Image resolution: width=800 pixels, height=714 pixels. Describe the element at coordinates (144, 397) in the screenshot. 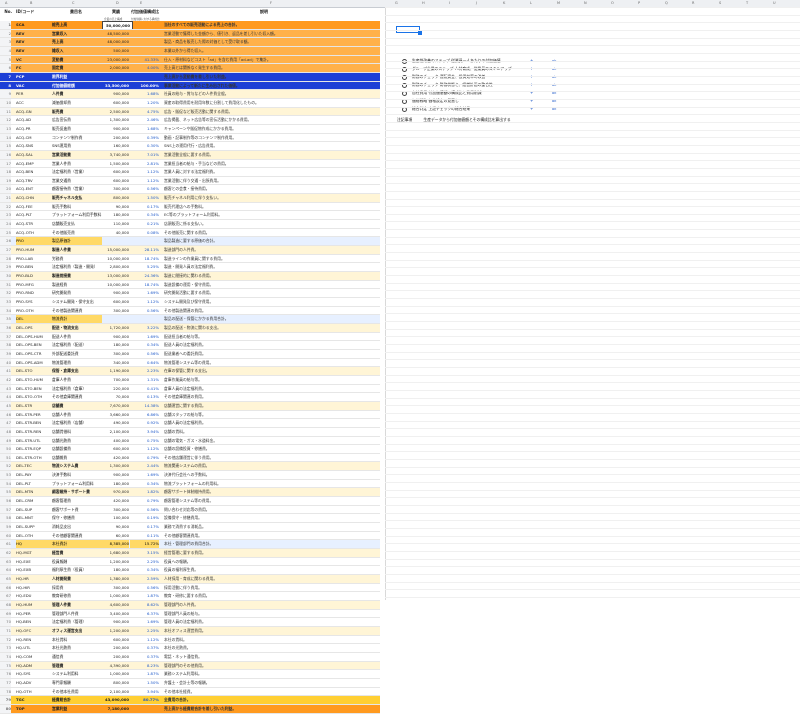

I see `ratio-cell: 0.13%` at that location.